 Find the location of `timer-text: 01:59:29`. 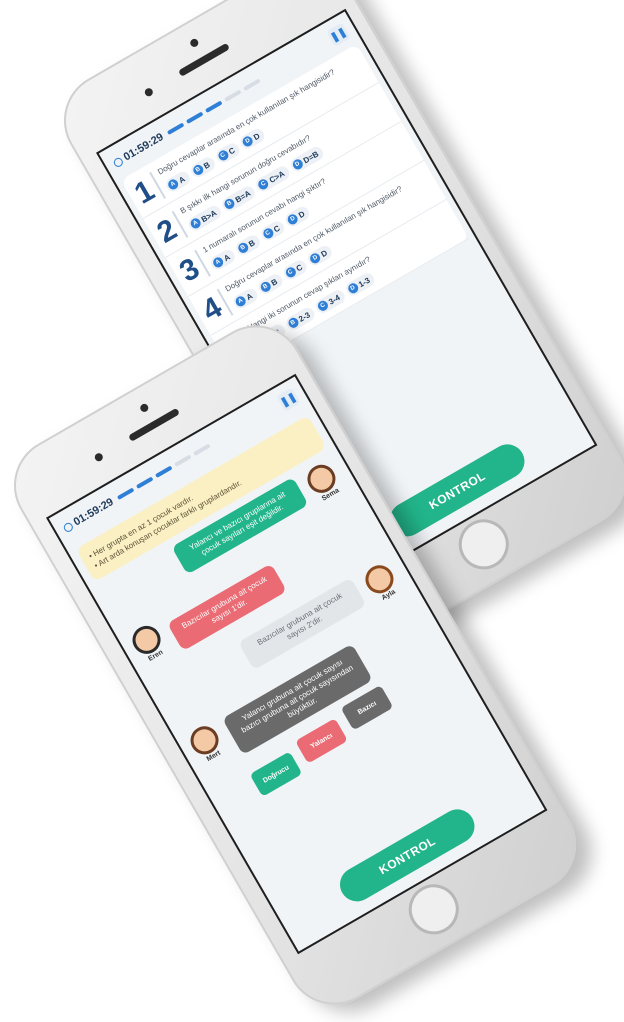

timer-text: 01:59:29 is located at coordinates (93, 512).